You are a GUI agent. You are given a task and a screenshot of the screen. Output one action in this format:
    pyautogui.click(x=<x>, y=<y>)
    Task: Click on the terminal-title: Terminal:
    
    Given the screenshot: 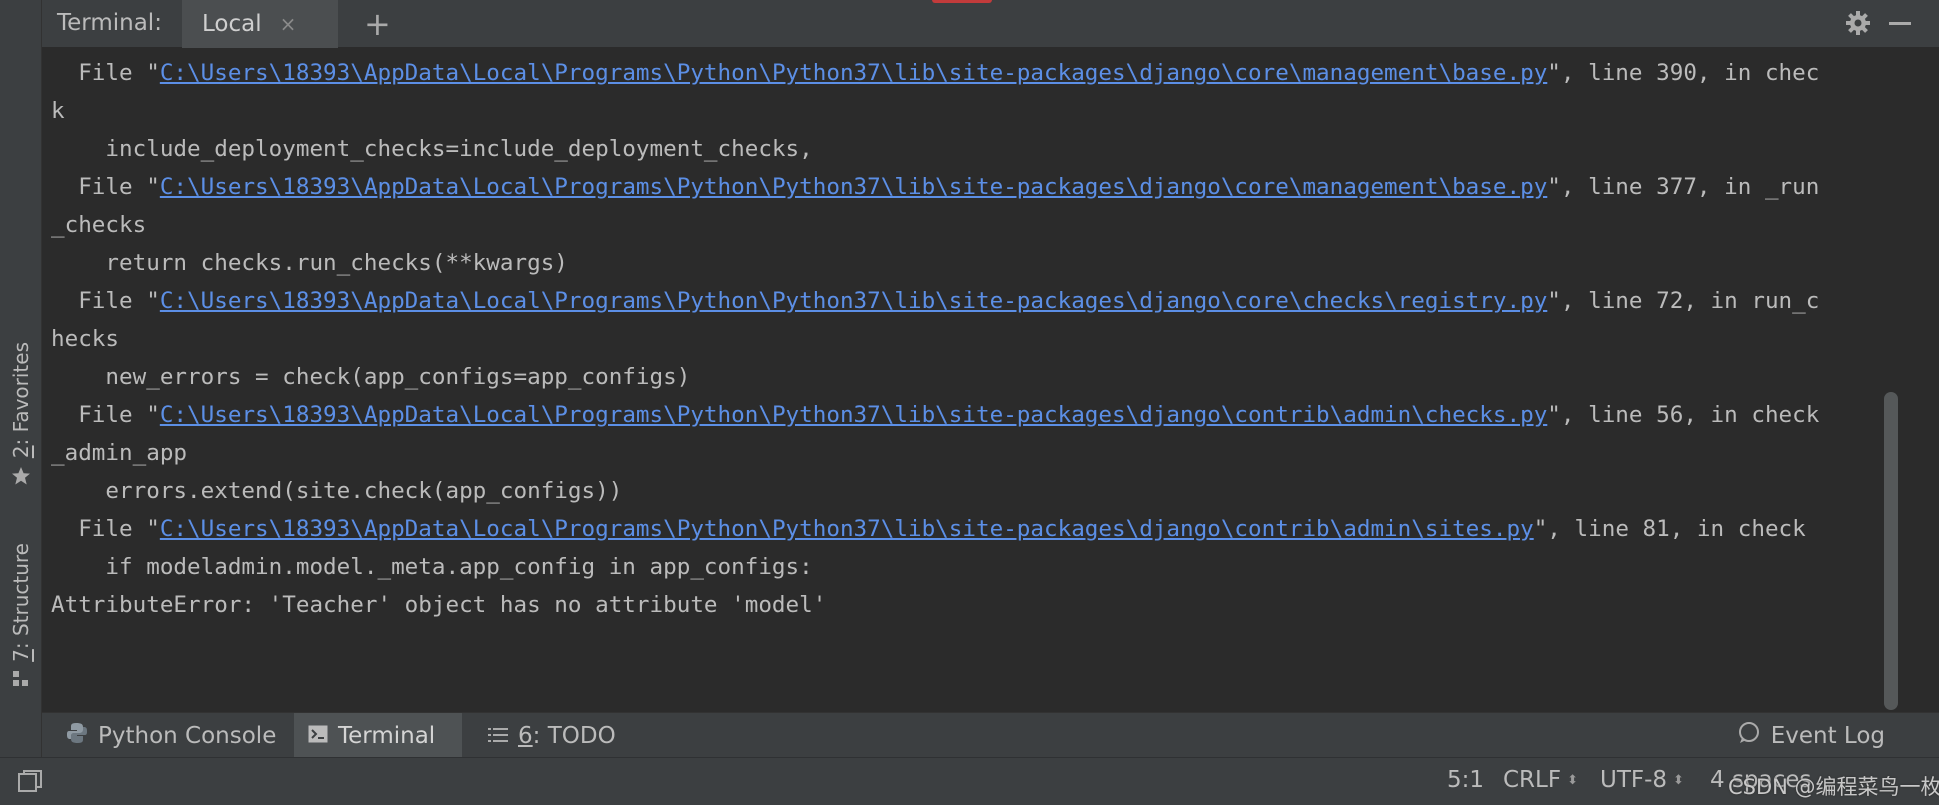 What is the action you would take?
    pyautogui.click(x=109, y=23)
    